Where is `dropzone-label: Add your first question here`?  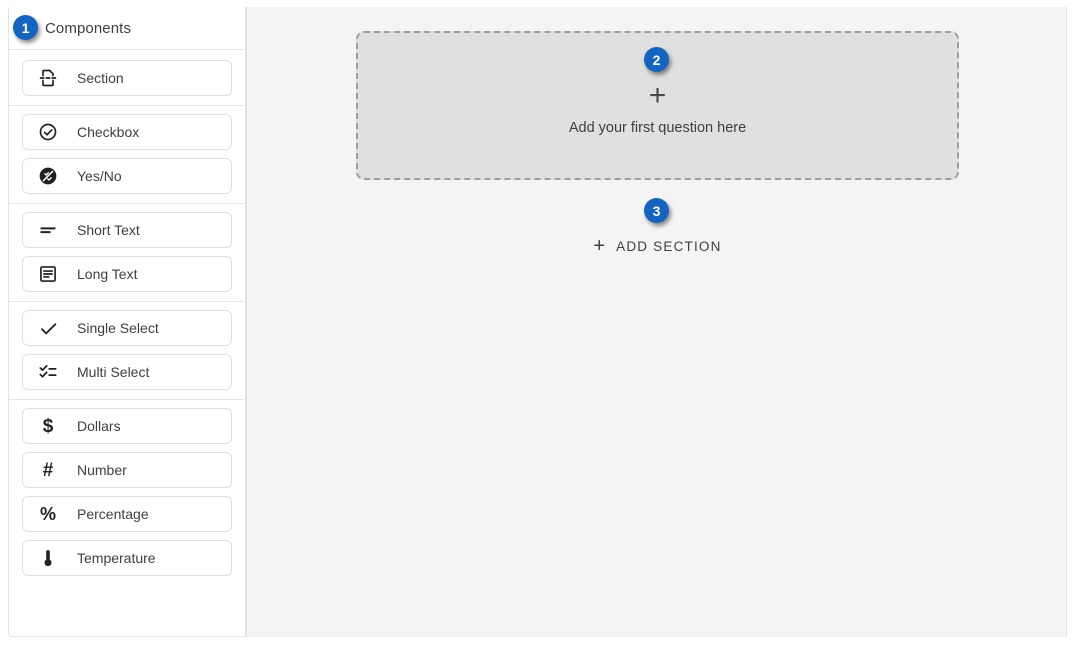 dropzone-label: Add your first question here is located at coordinates (657, 128).